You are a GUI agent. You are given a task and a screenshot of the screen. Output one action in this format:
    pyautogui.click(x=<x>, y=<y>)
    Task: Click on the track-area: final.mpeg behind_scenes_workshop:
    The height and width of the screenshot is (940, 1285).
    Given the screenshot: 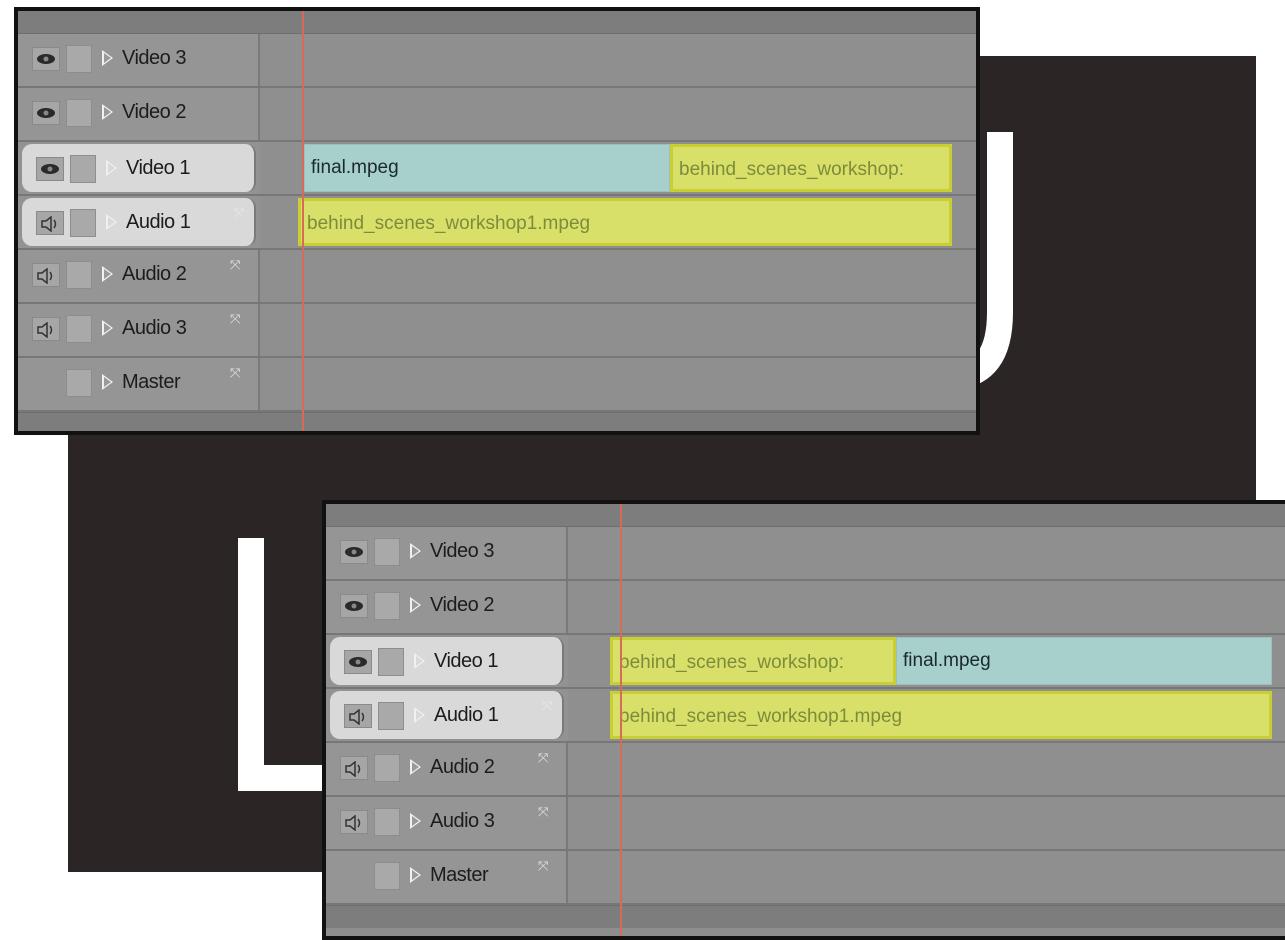 What is the action you would take?
    pyautogui.click(x=618, y=168)
    